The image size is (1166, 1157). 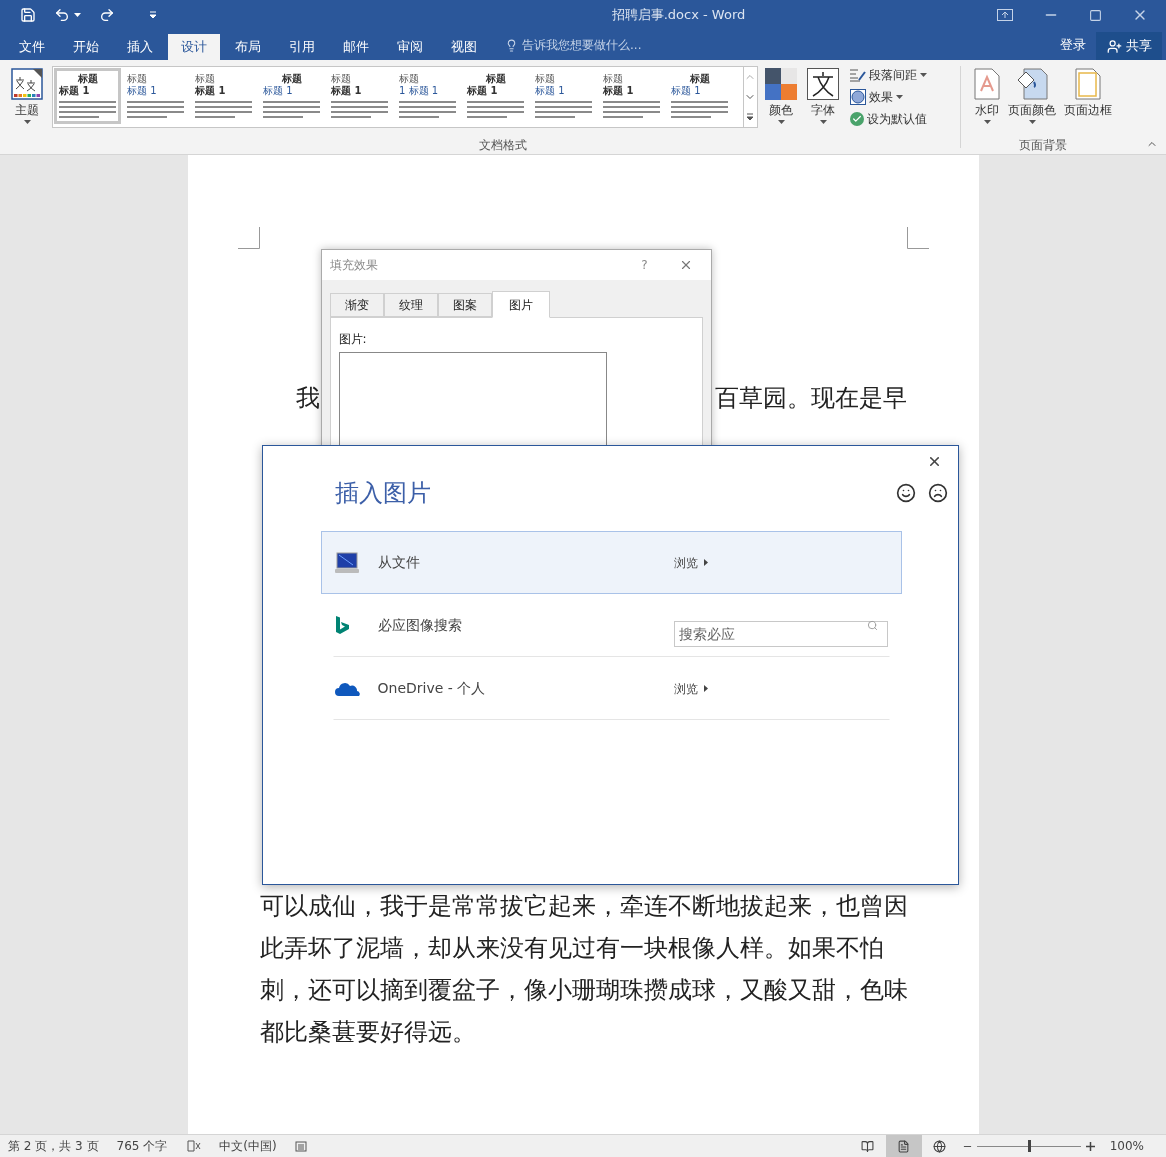 What do you see at coordinates (1129, 46) in the screenshot?
I see `share-button: 共享` at bounding box center [1129, 46].